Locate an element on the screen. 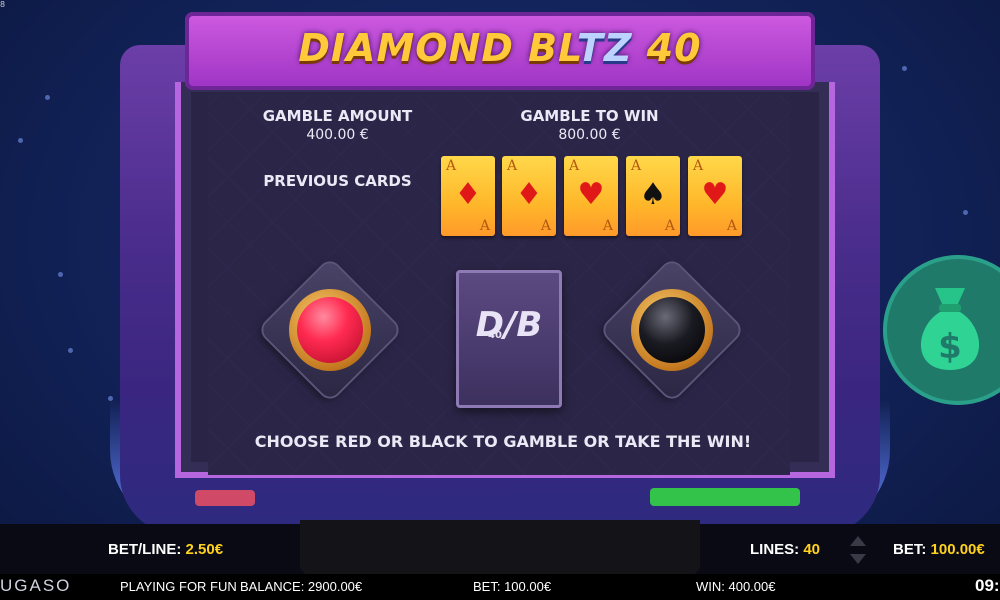 This screenshot has width=1000, height=600. lines-label: LINES: is located at coordinates (775, 549).